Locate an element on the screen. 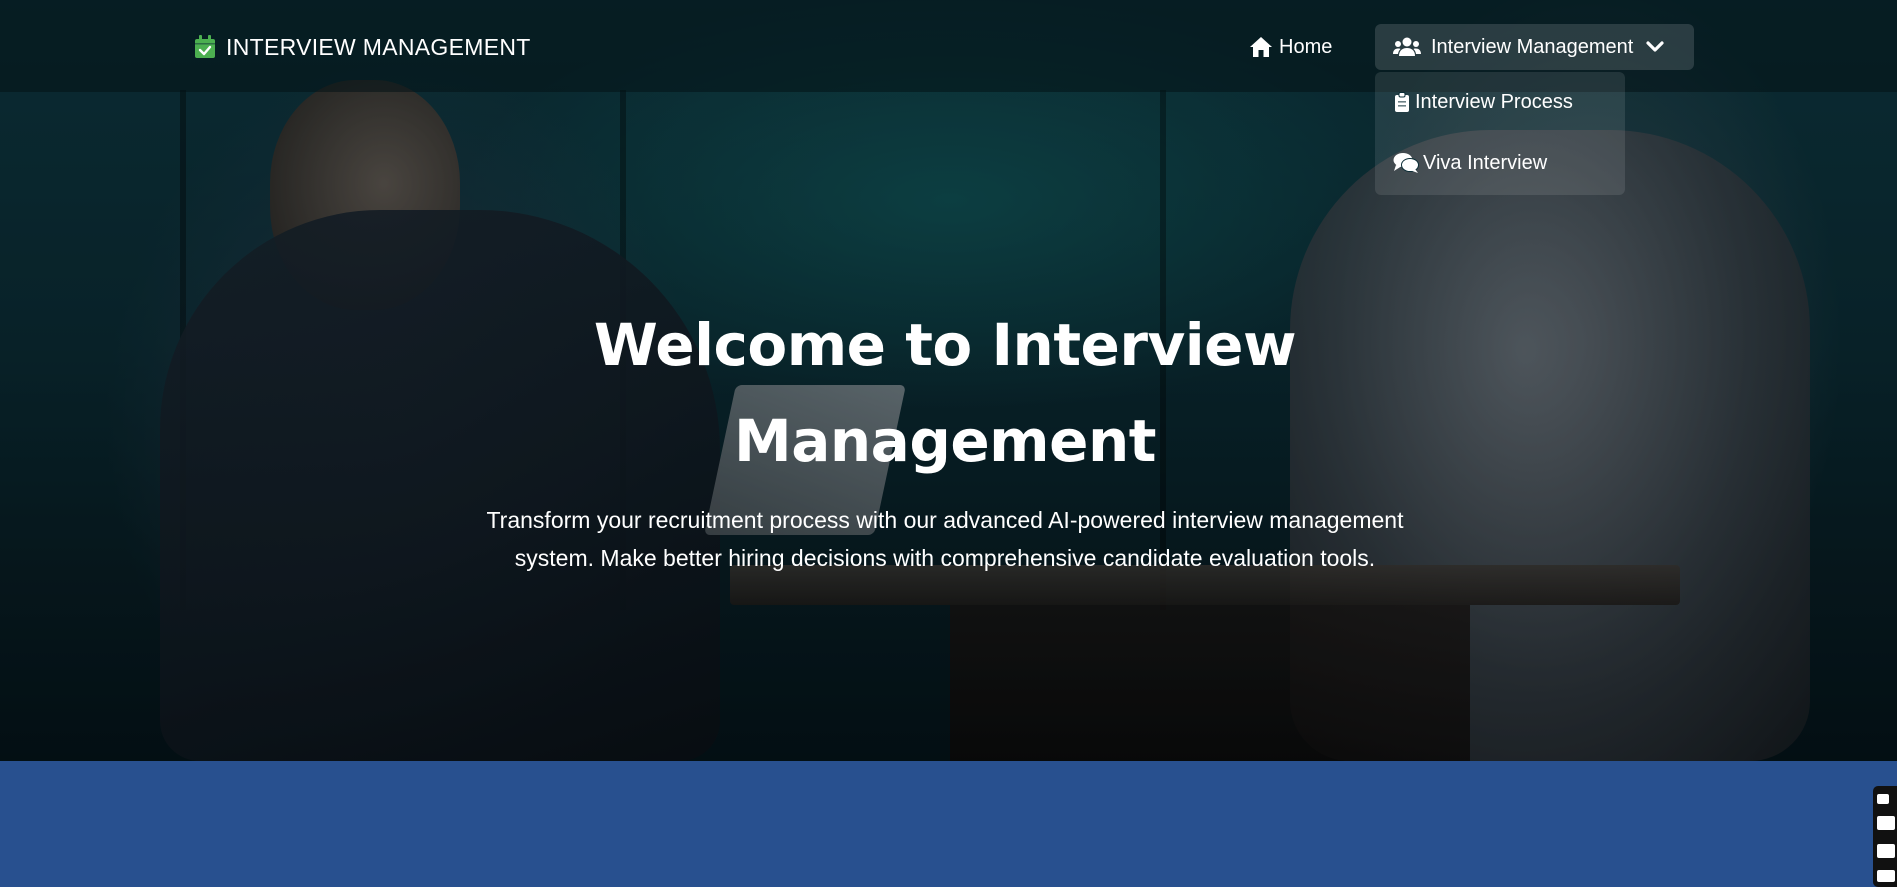 This screenshot has height=887, width=1897. nav-home-link: Home is located at coordinates (1290, 47).